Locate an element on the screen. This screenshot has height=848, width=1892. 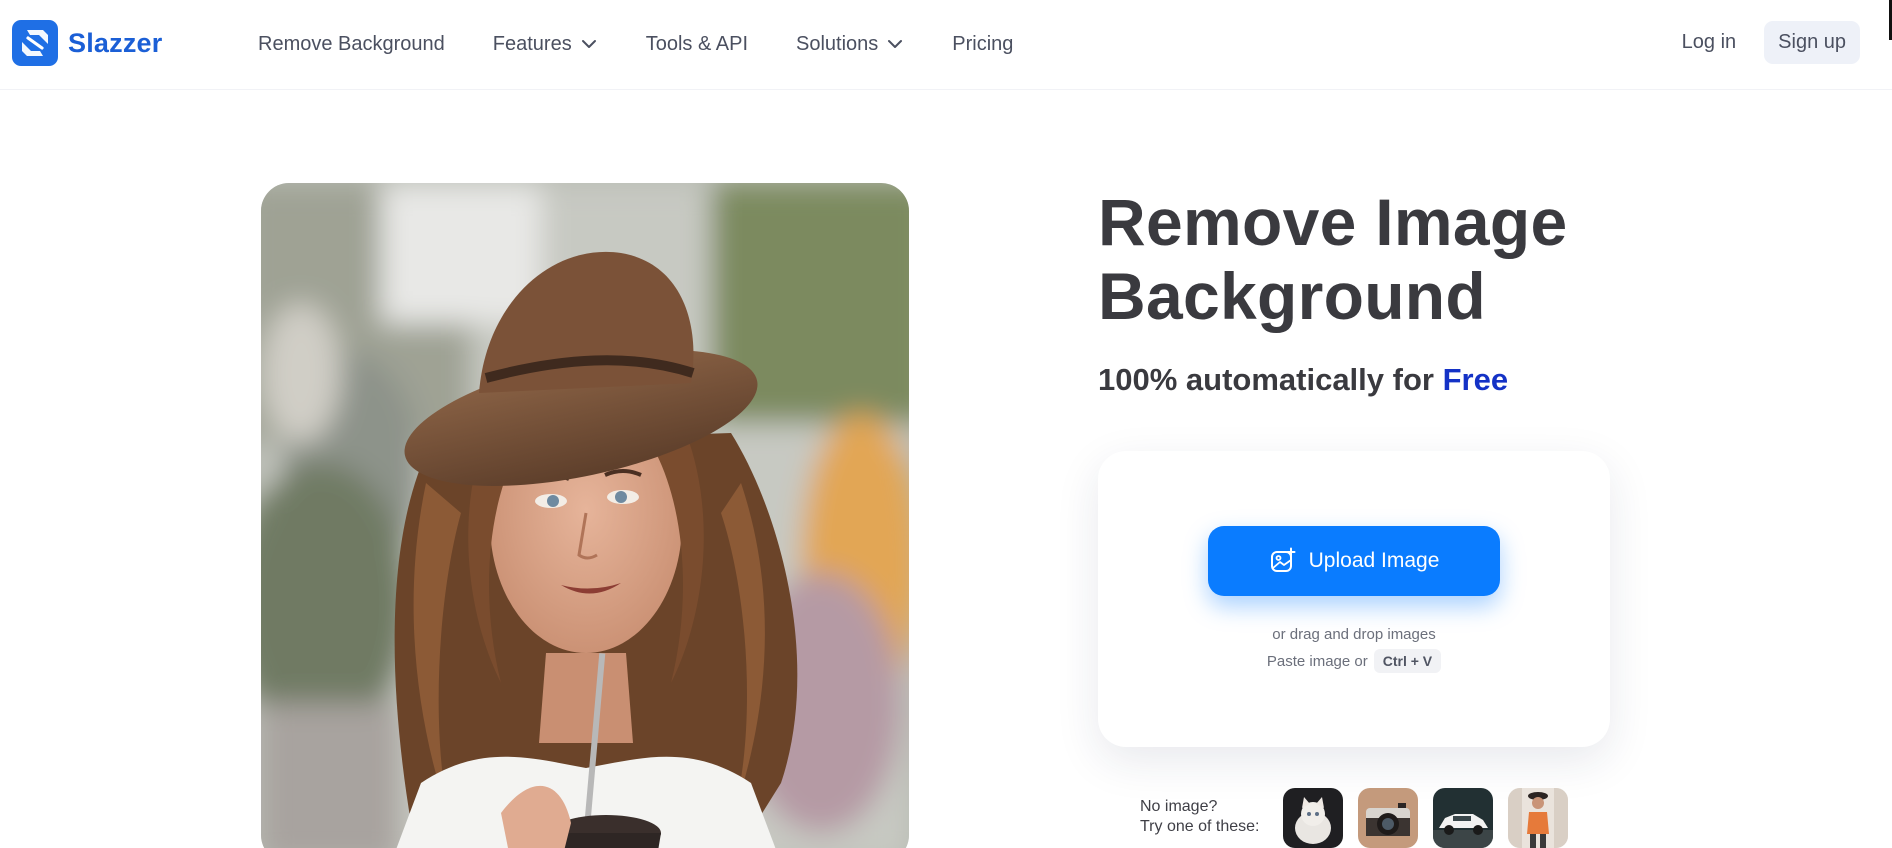
hero-subtitle: 100% automatically for Free is located at coordinates (1303, 380).